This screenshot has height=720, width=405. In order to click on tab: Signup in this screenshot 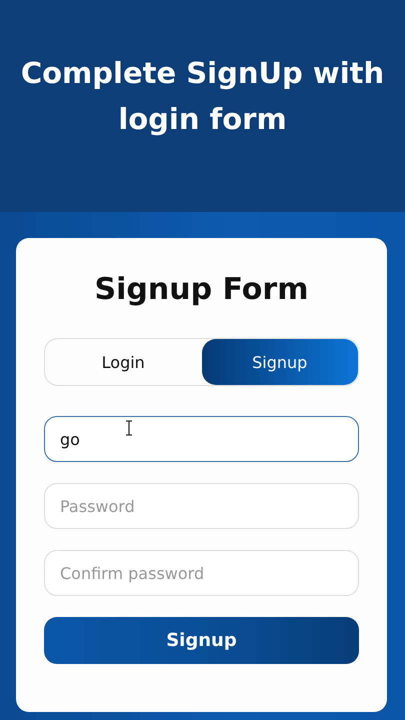, I will do `click(280, 362)`.